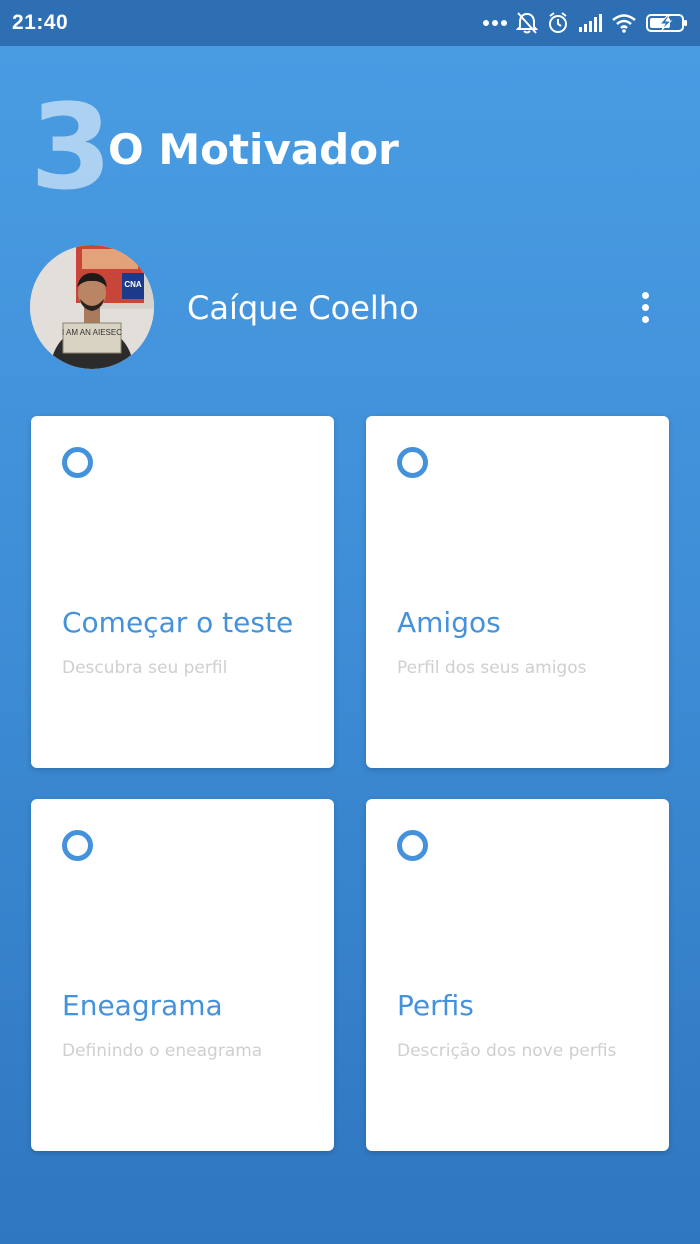 Image resolution: width=700 pixels, height=1244 pixels. What do you see at coordinates (162, 1051) in the screenshot?
I see `card-subtitle: Definindo o eneagrama` at bounding box center [162, 1051].